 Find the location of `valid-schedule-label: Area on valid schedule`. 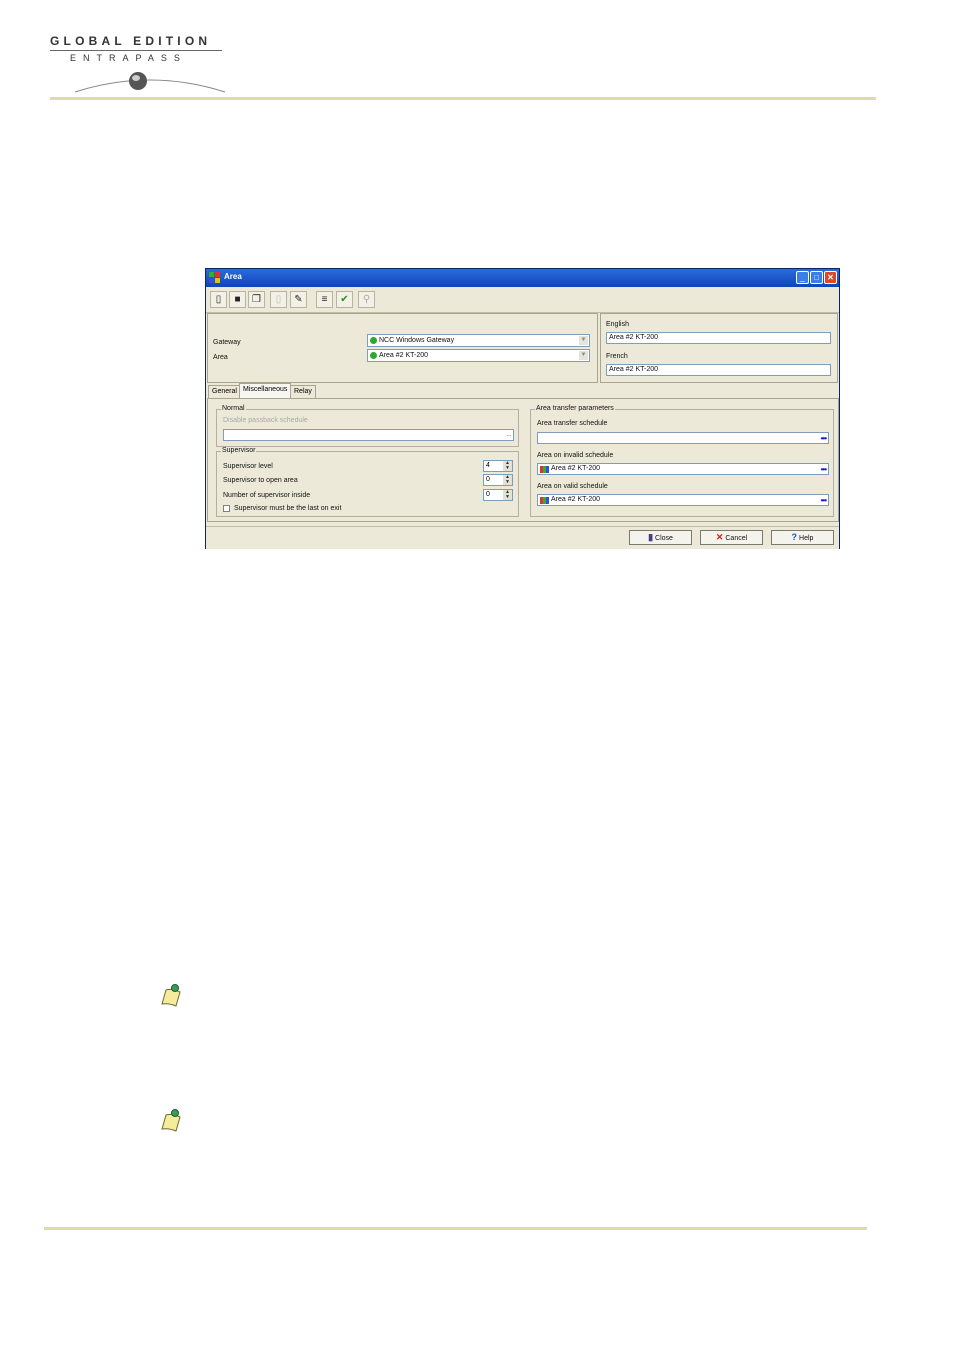

valid-schedule-label: Area on valid schedule is located at coordinates (572, 486).